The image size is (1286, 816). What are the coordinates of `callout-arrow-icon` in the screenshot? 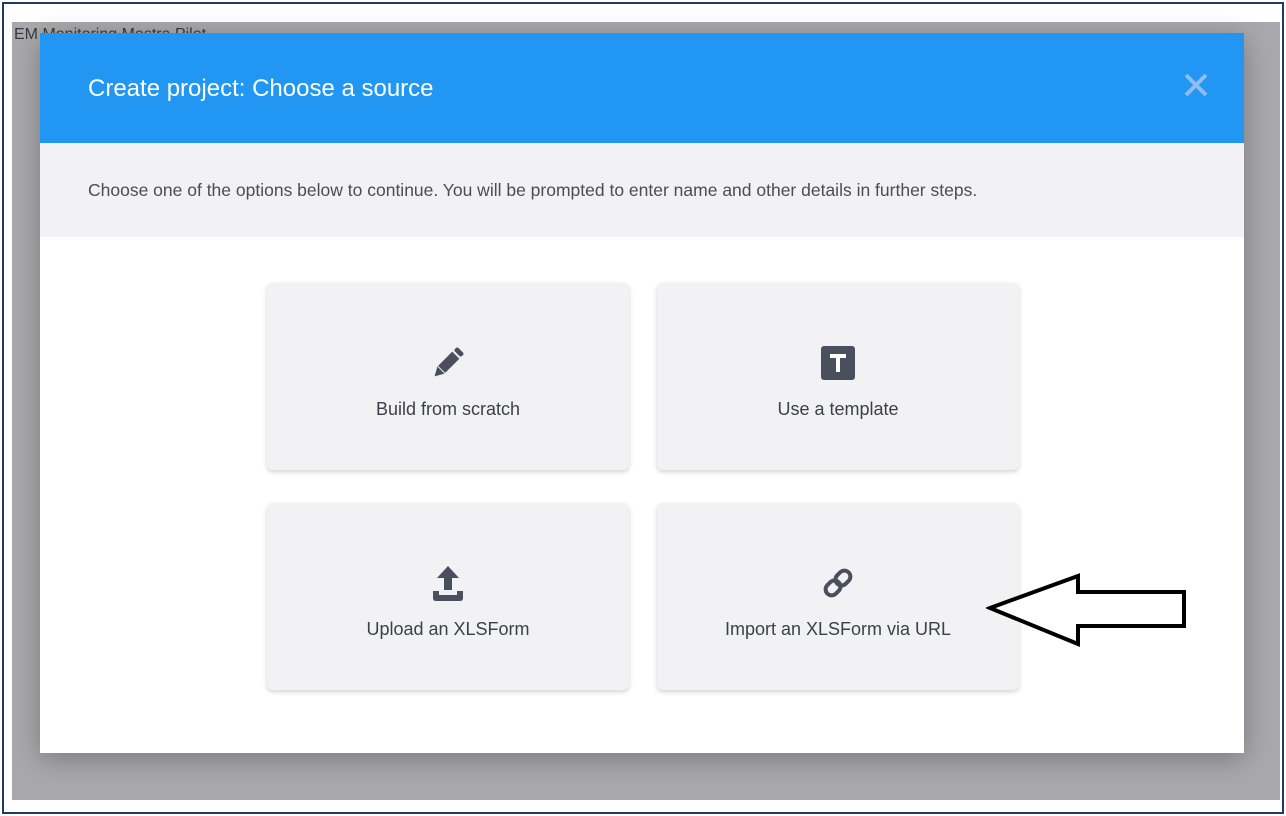 It's located at (1086, 610).